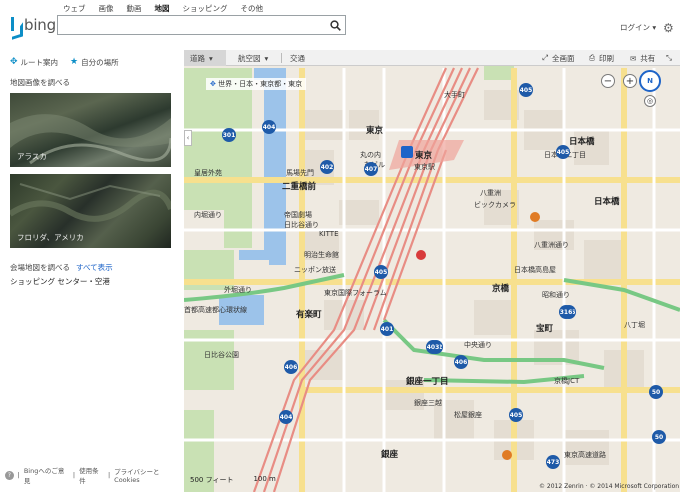  Describe the element at coordinates (149, 475) in the screenshot. I see `privacy-link: プライバシーと Cookies` at that location.